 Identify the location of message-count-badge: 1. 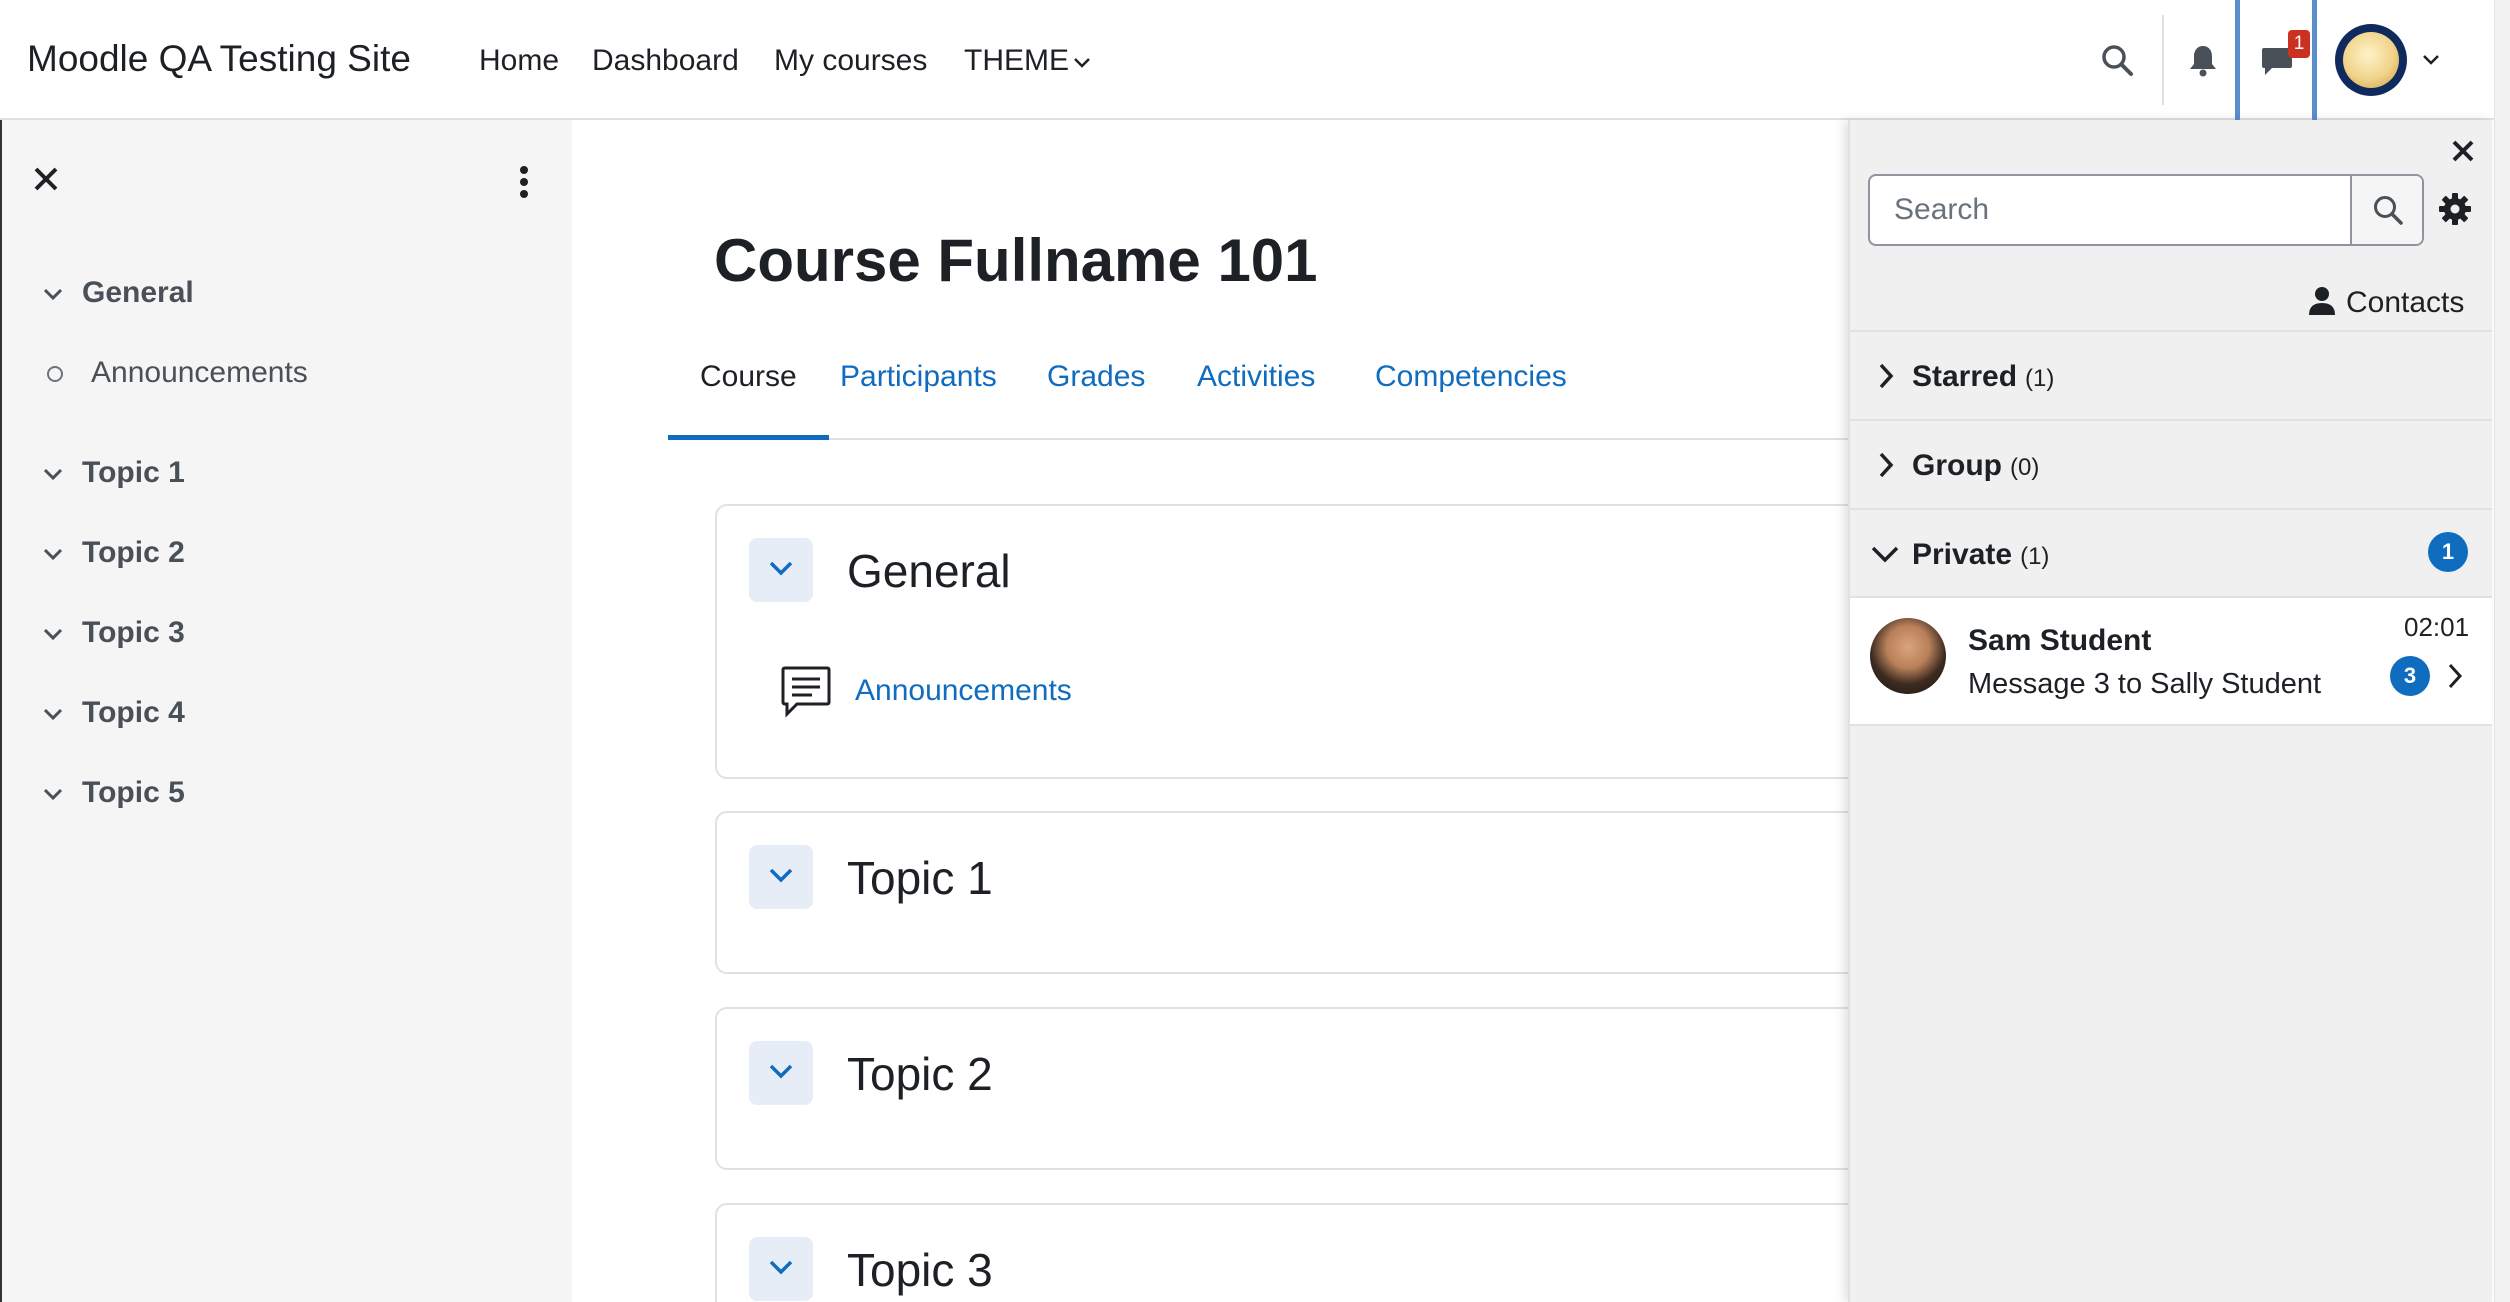
(2299, 44).